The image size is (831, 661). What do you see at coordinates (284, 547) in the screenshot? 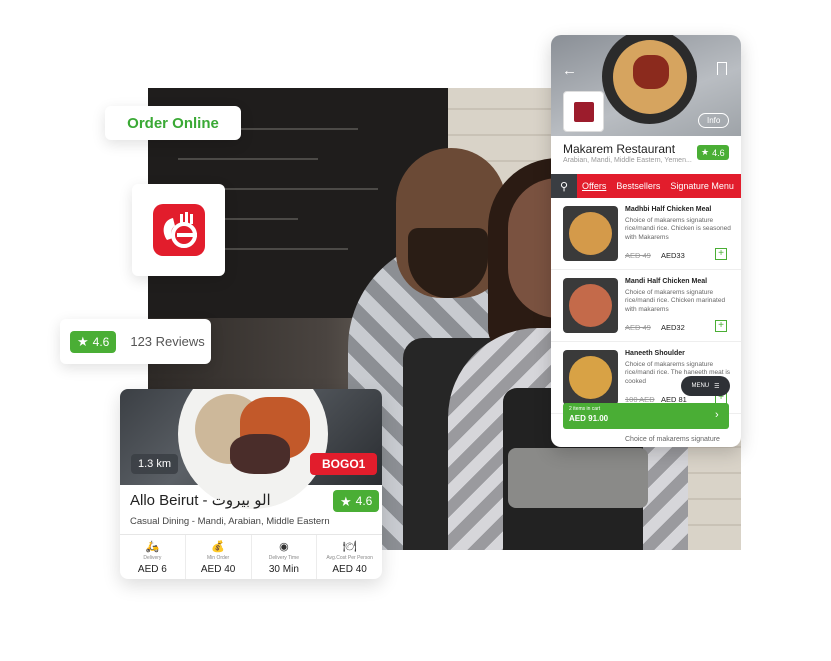
I see `delivery-time-icon: ◉` at bounding box center [284, 547].